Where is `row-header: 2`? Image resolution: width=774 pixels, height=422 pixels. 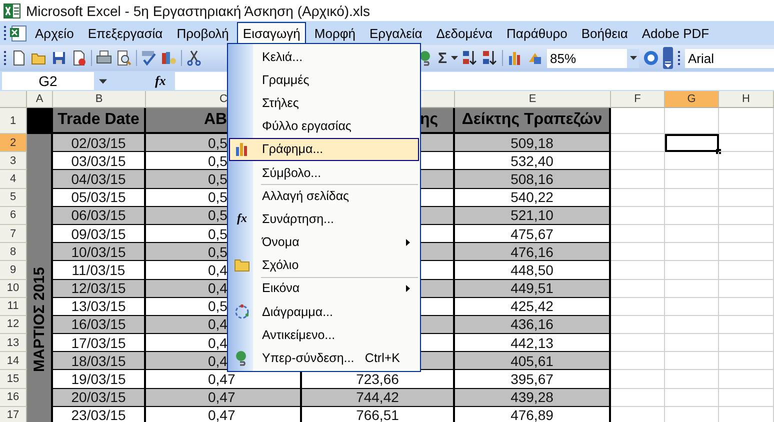
row-header: 2 is located at coordinates (13, 143).